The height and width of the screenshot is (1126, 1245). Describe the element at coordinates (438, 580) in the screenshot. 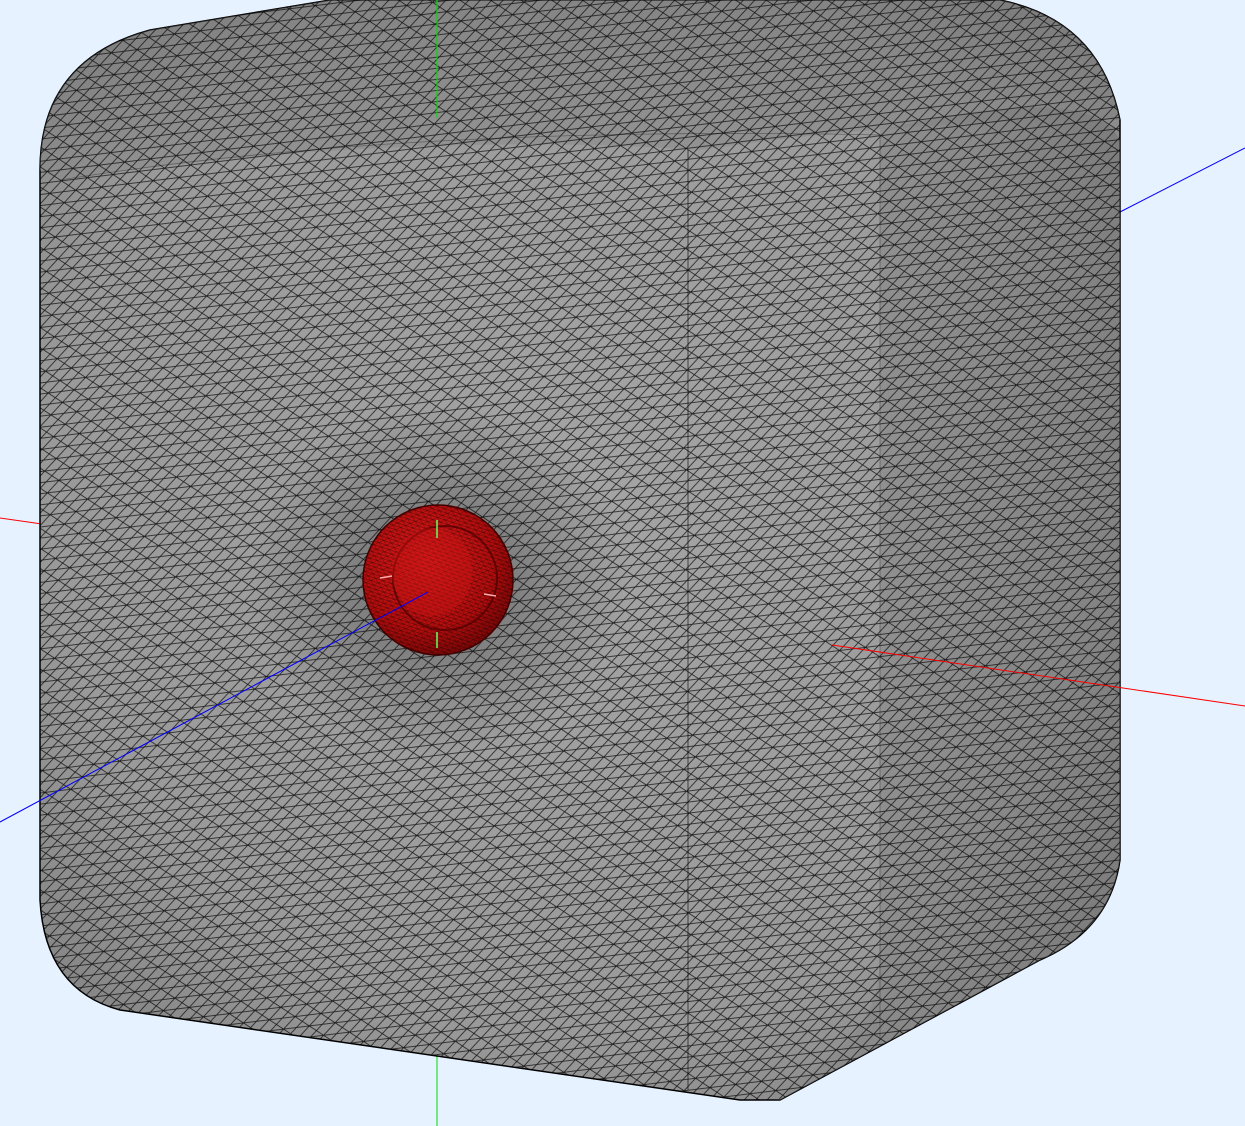

I see `red-sphere-inclusion` at that location.